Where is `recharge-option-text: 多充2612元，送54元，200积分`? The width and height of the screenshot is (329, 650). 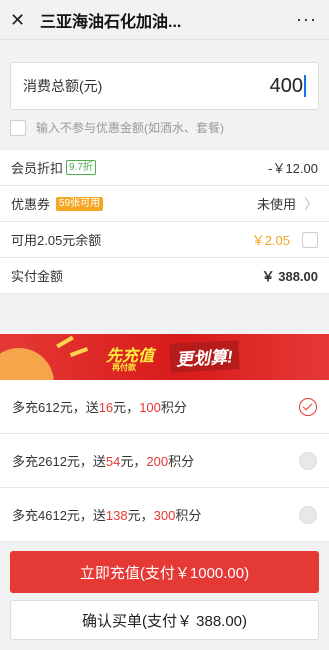
recharge-option-text: 多充2612元，送54元，200积分 is located at coordinates (155, 460).